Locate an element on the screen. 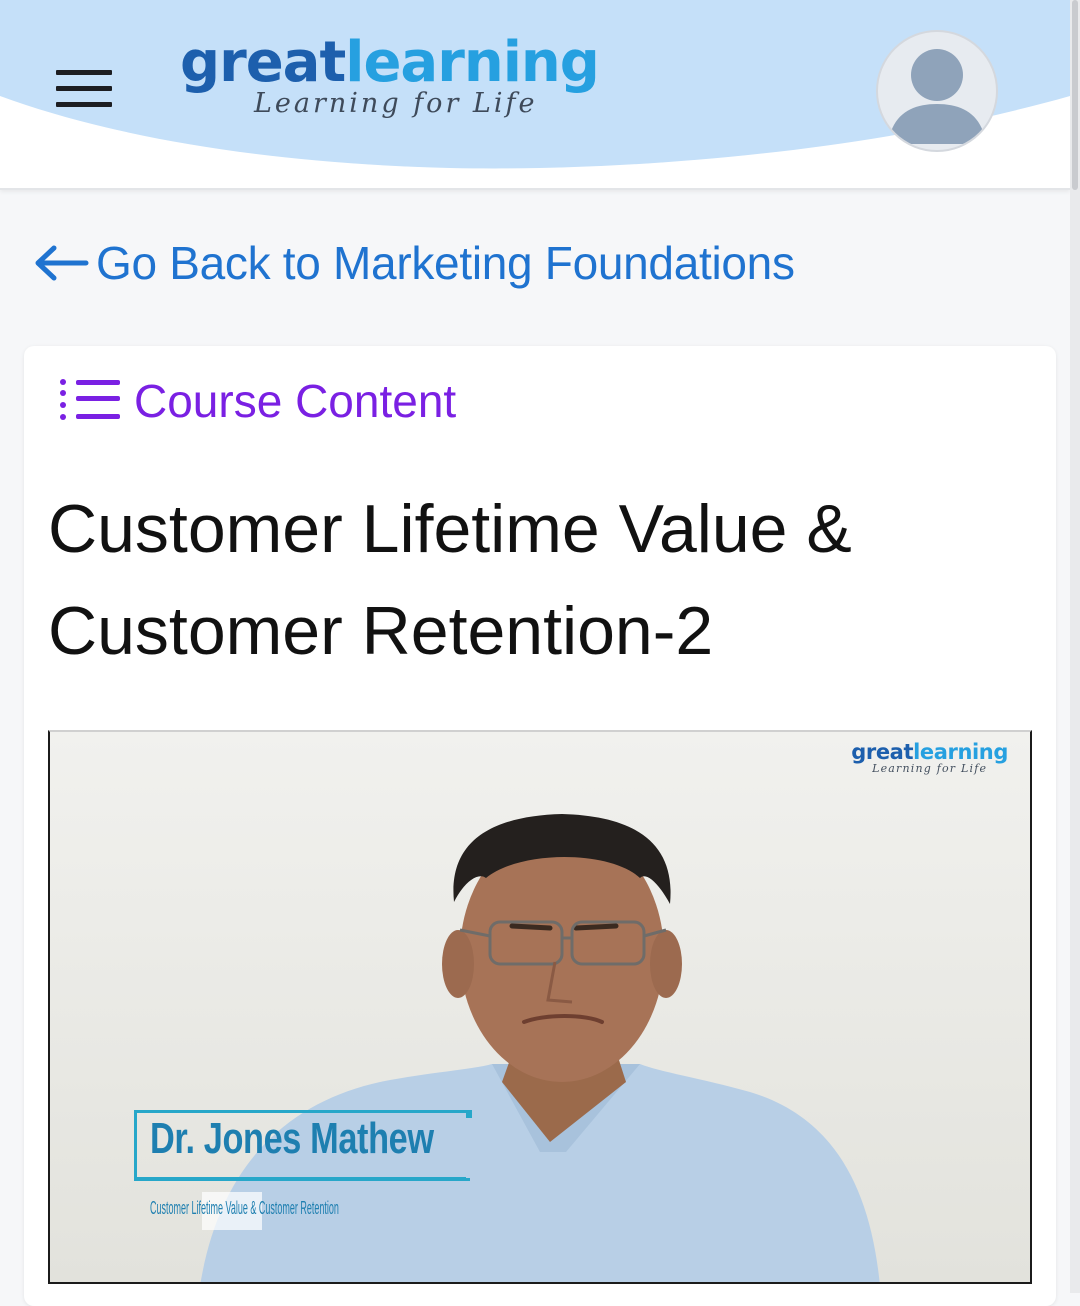 This screenshot has width=1080, height=1306. back-to-course-link: Go Back to Marketing Foundations is located at coordinates (413, 263).